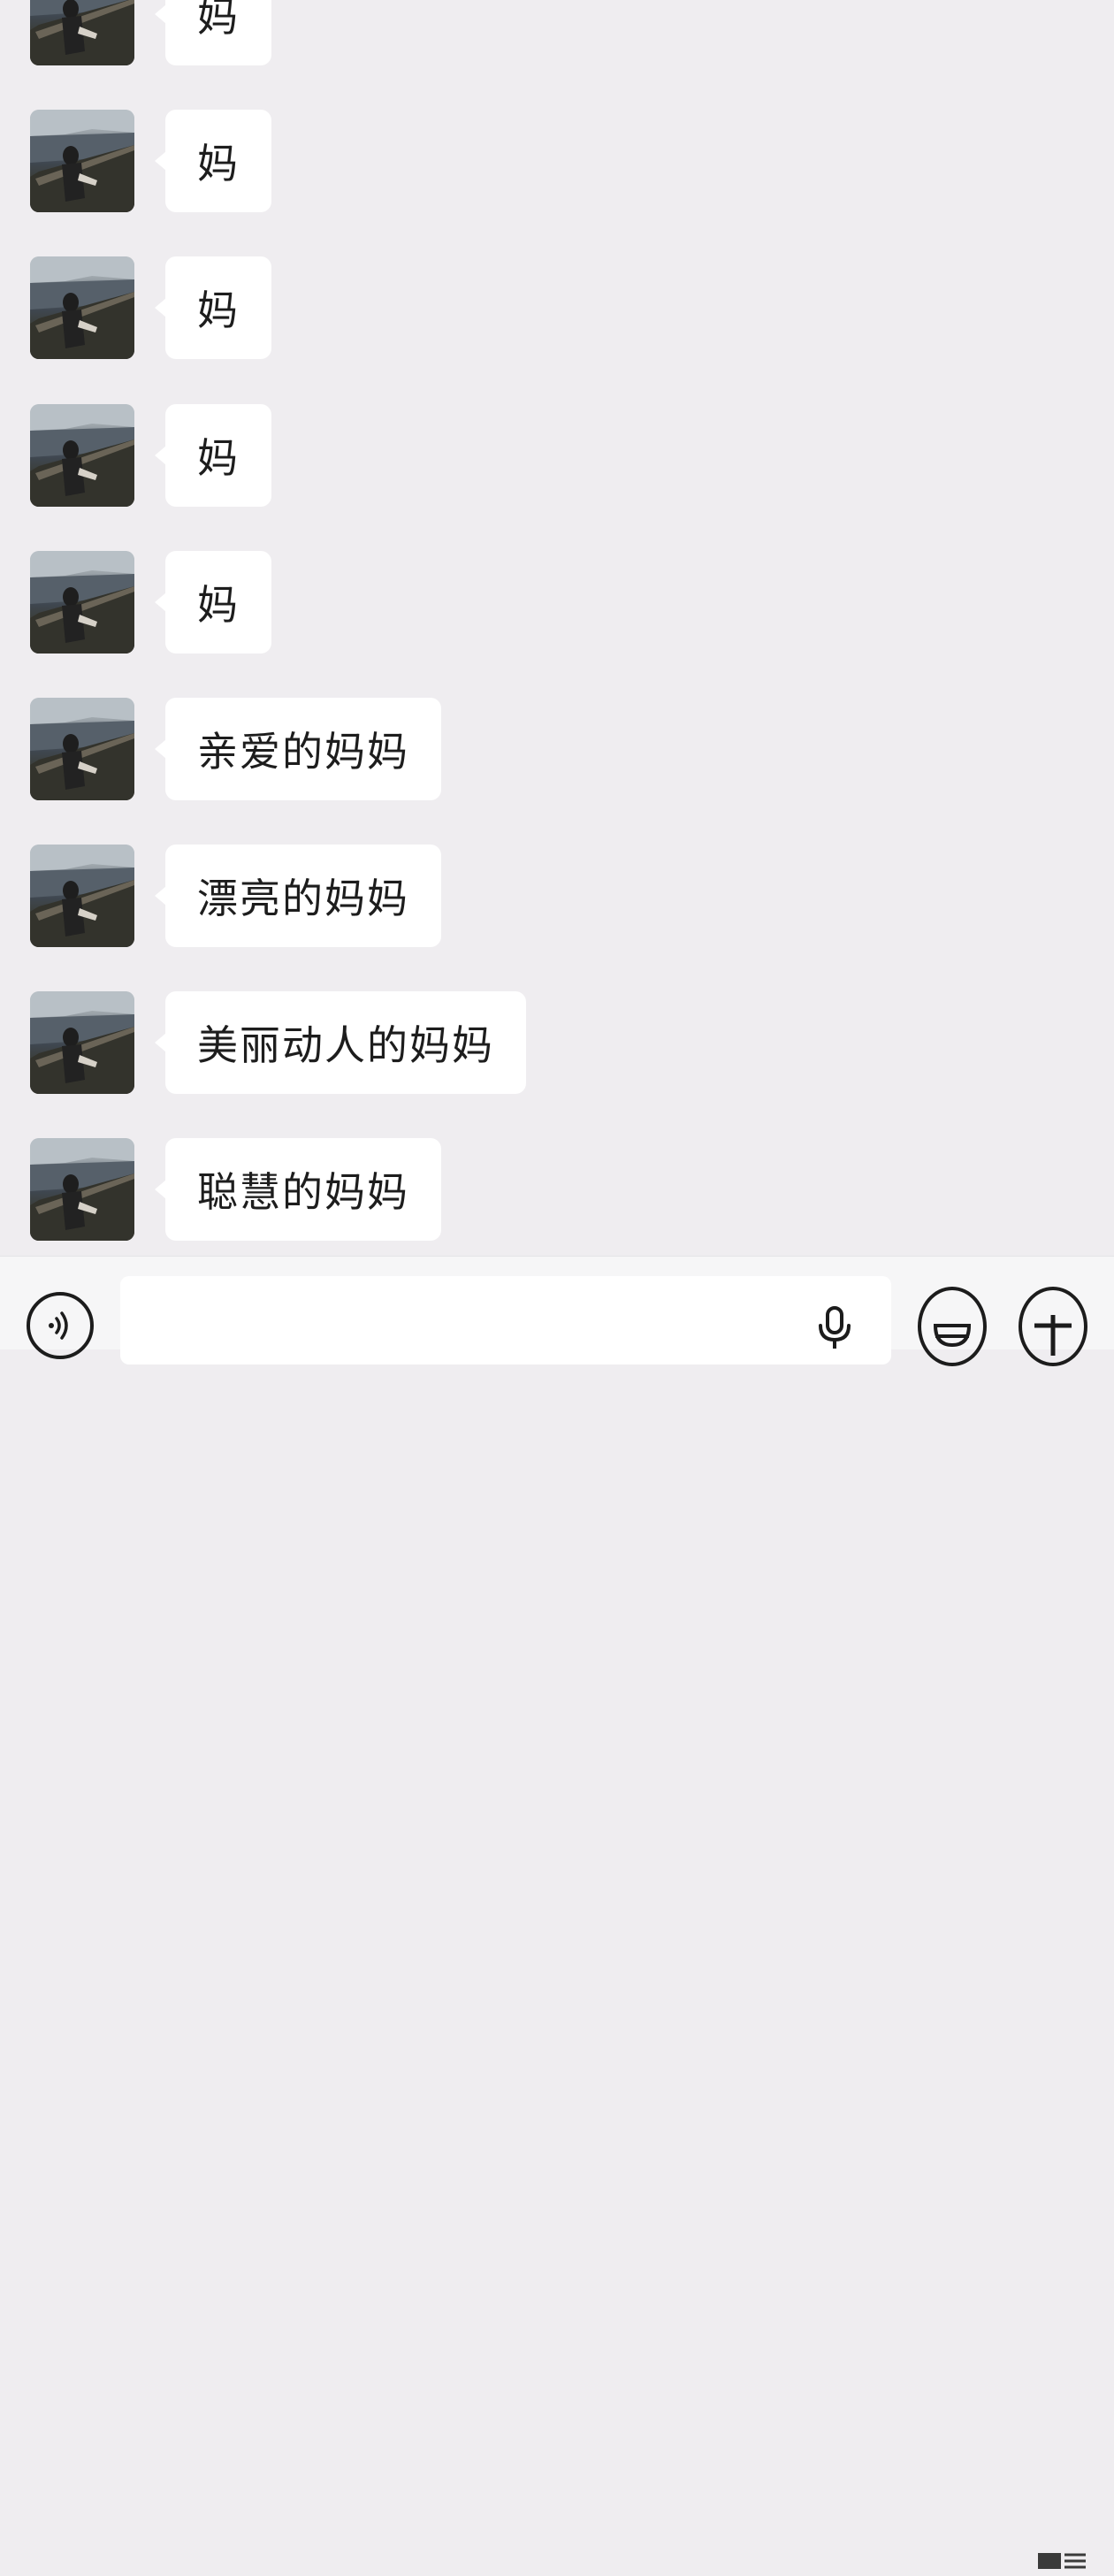 This screenshot has width=1114, height=2576. Describe the element at coordinates (298, 1189) in the screenshot. I see `message-bubble: 聪慧的妈妈` at that location.